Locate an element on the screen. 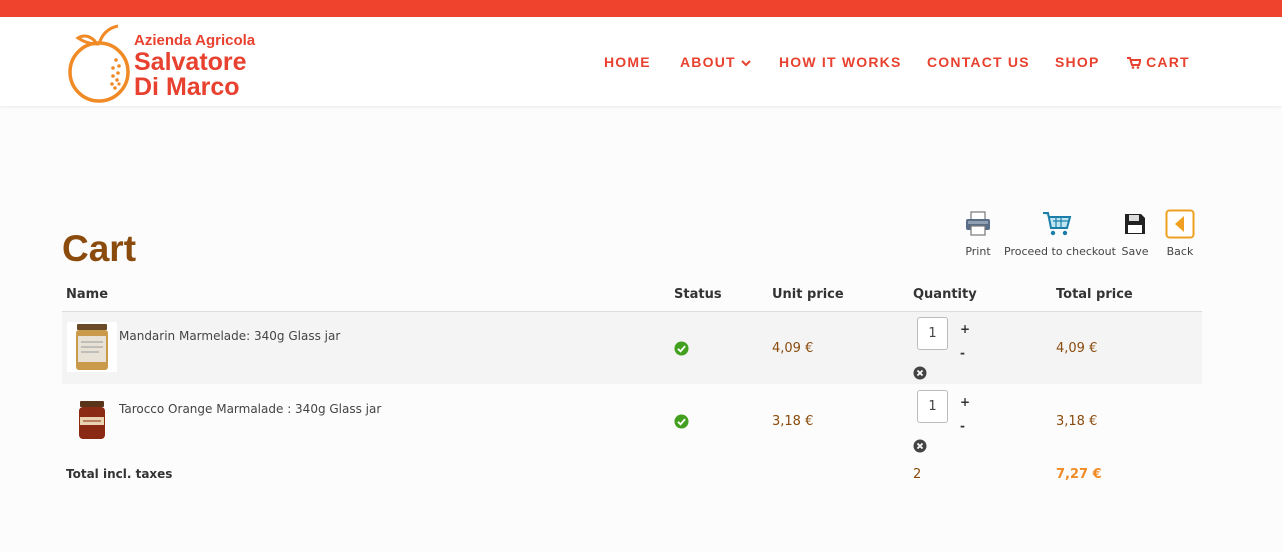 The image size is (1282, 552). top-bar is located at coordinates (641, 8).